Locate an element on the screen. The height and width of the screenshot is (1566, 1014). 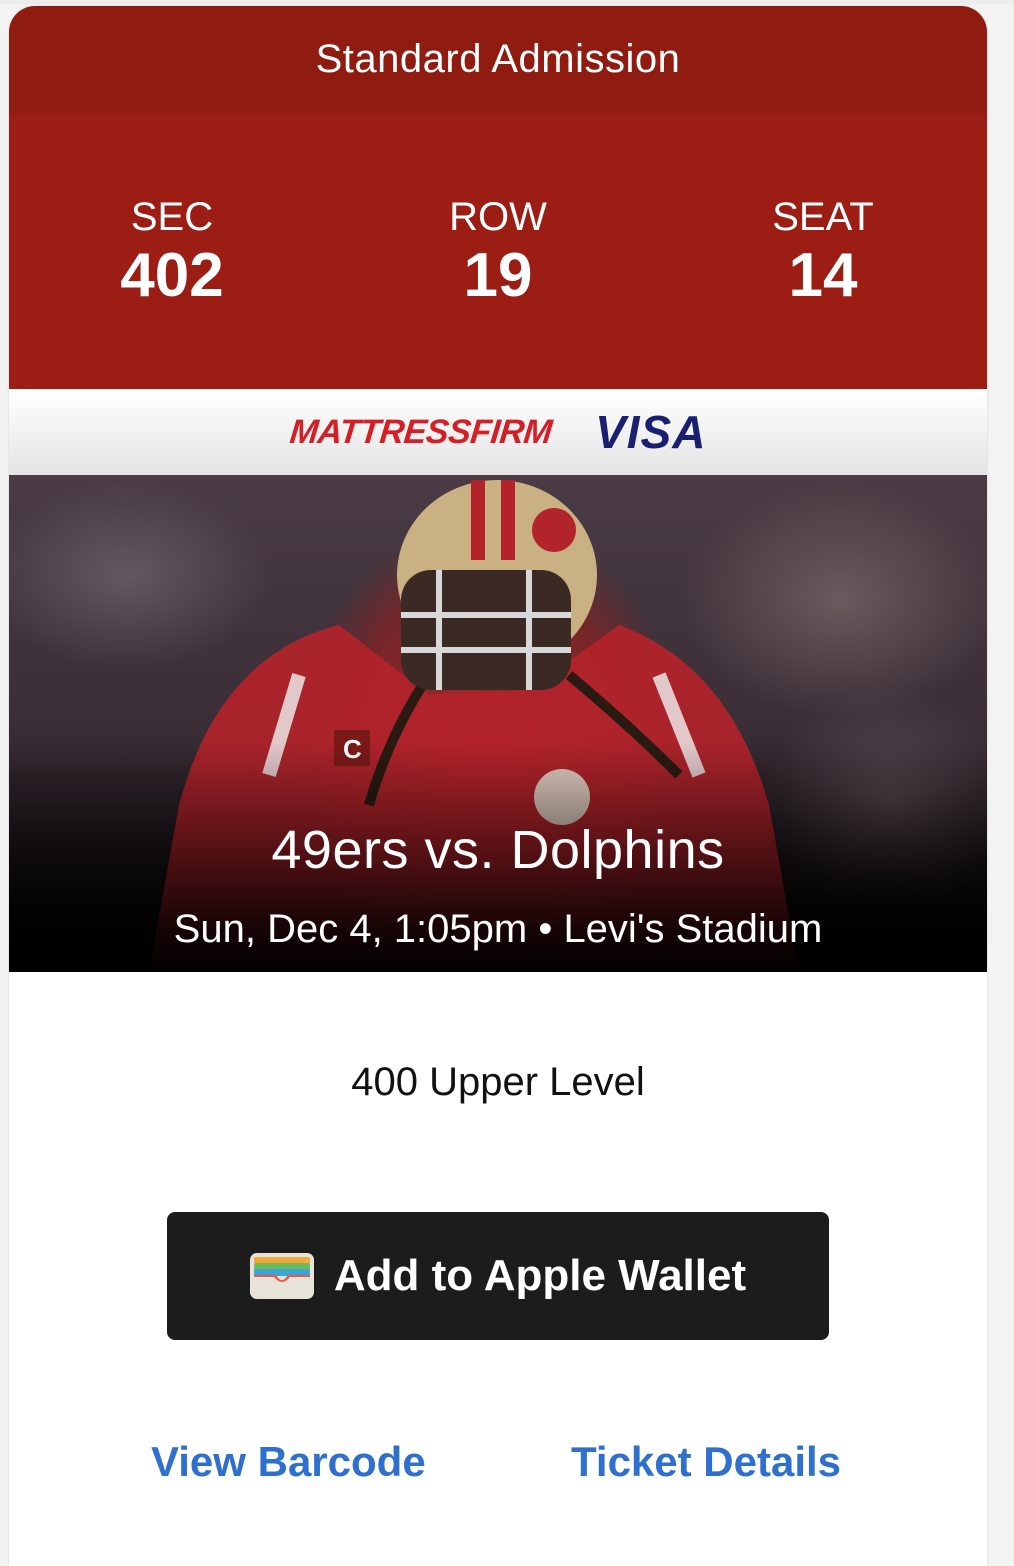
visa-logo-text: VISA is located at coordinates (651, 432).